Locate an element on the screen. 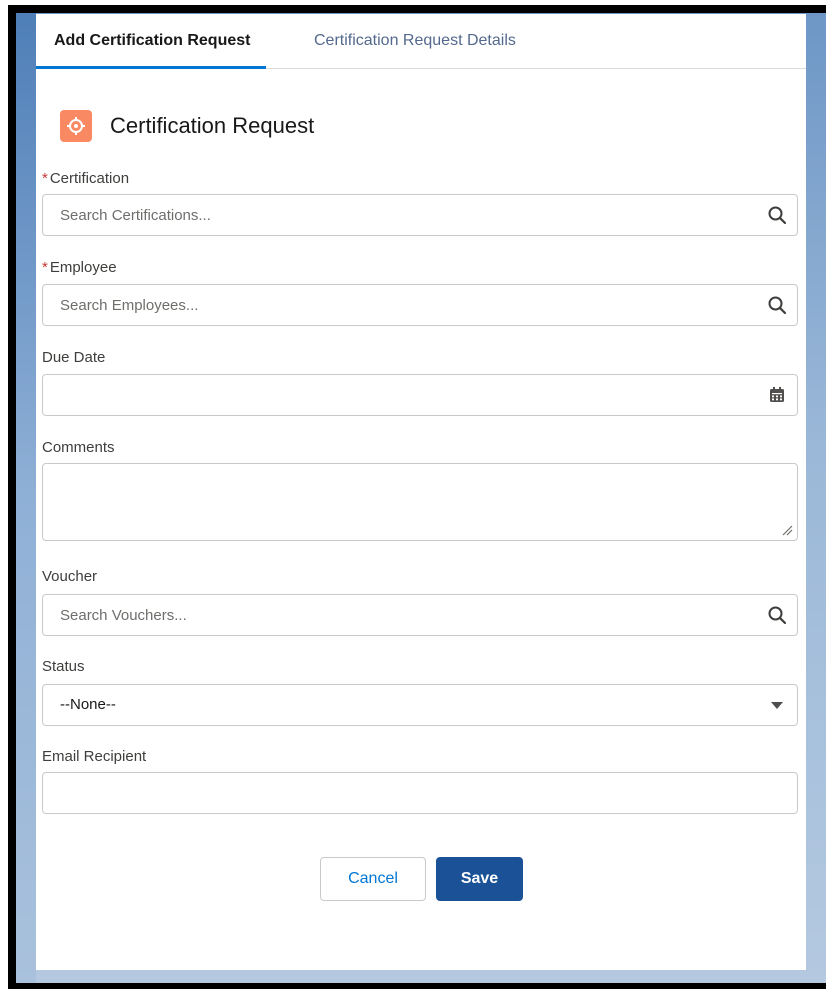  email-recipient-input is located at coordinates (391, 793).